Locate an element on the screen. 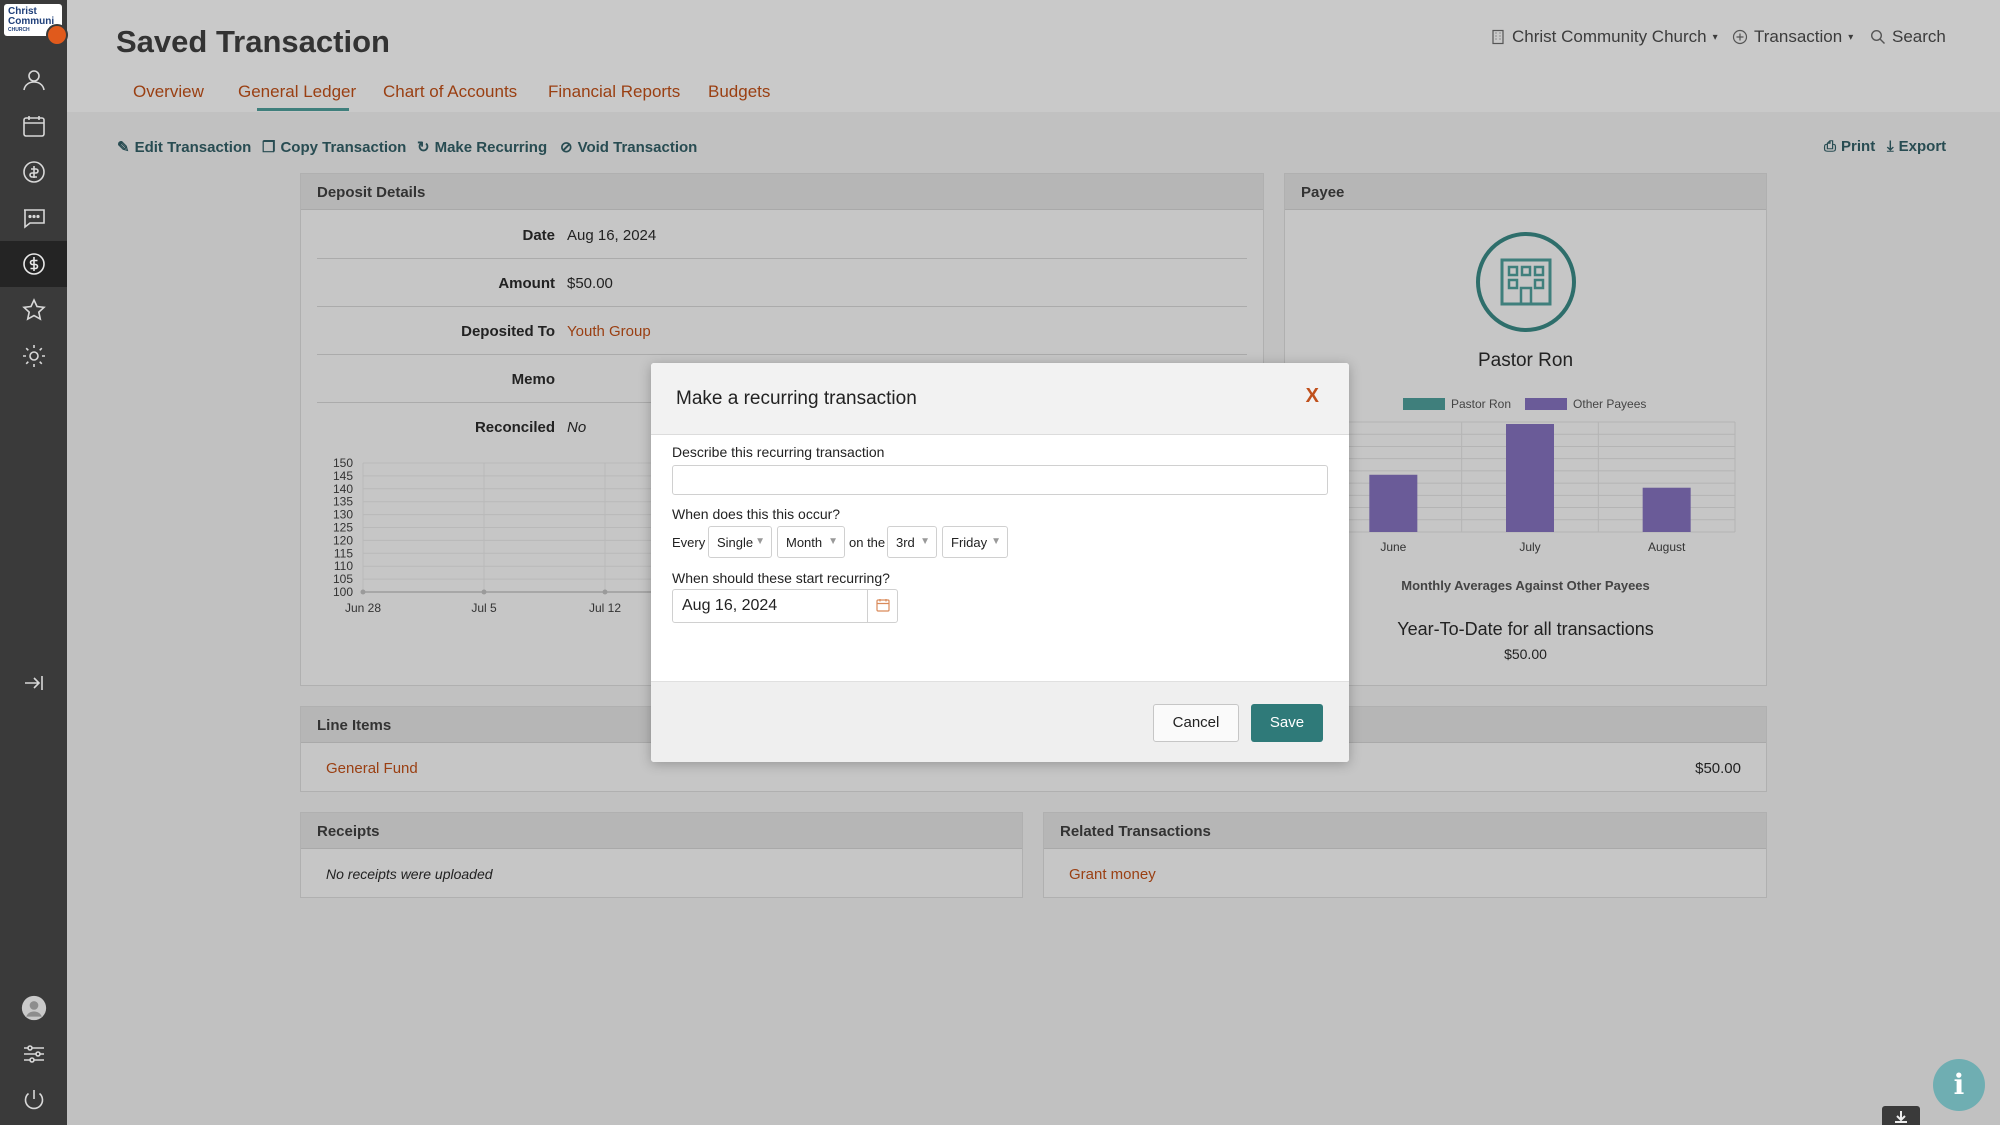 This screenshot has width=2000, height=1125. occurrence-label: When does this this occur? is located at coordinates (756, 514).